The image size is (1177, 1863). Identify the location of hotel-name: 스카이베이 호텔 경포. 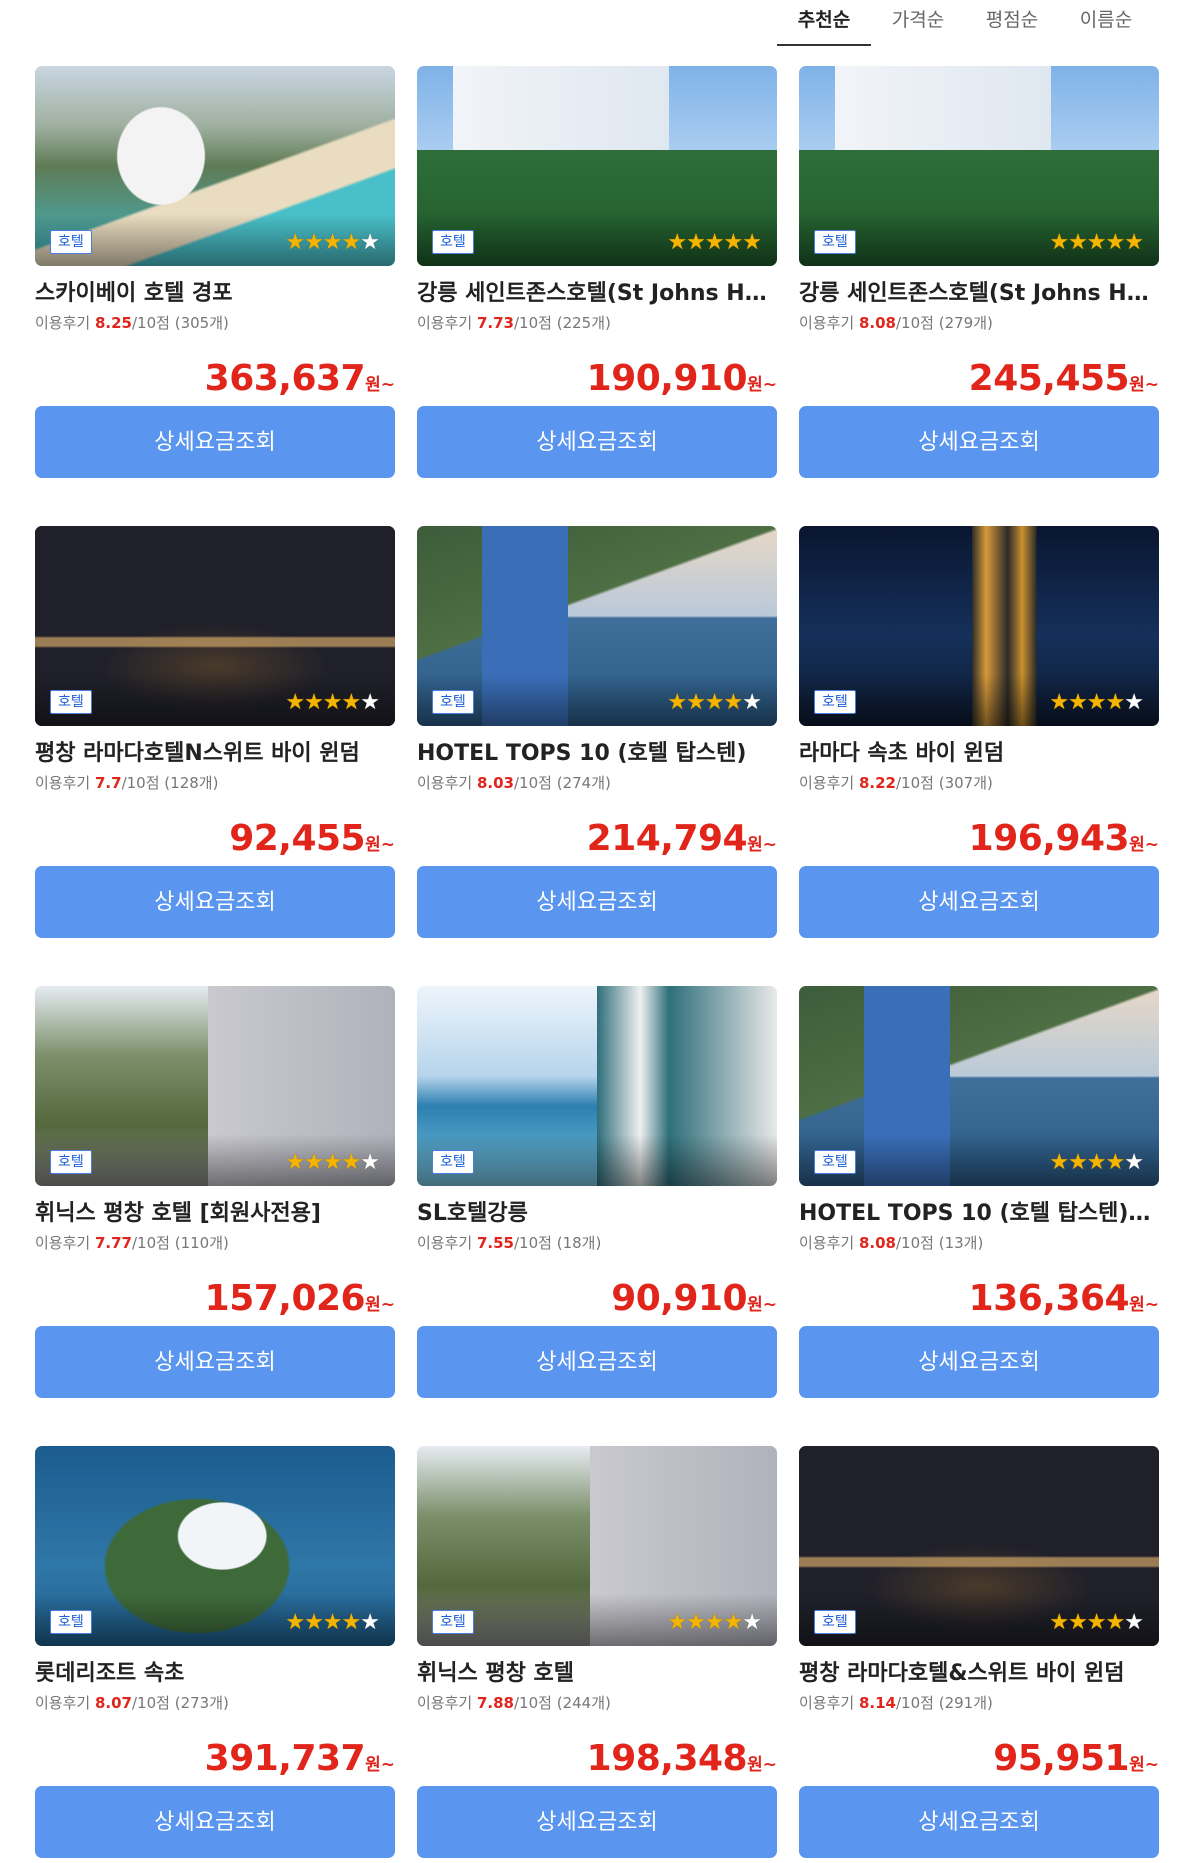
(215, 294).